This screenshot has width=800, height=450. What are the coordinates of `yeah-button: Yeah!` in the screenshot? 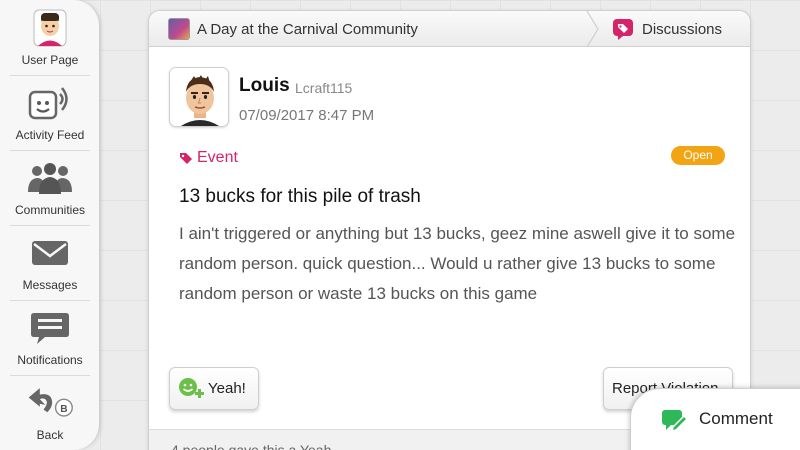 It's located at (214, 388).